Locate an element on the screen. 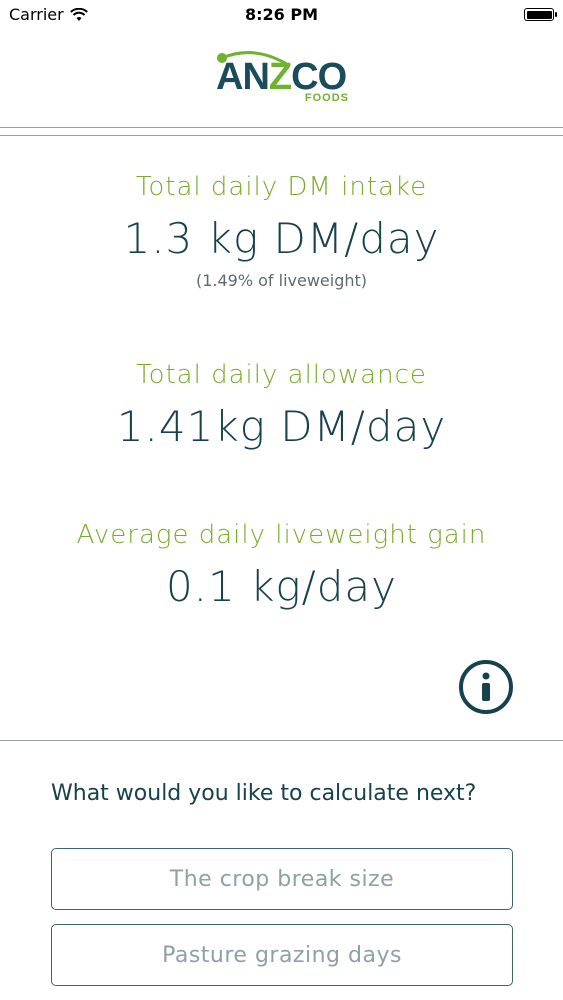 This screenshot has width=563, height=1000. info-icon is located at coordinates (486, 686).